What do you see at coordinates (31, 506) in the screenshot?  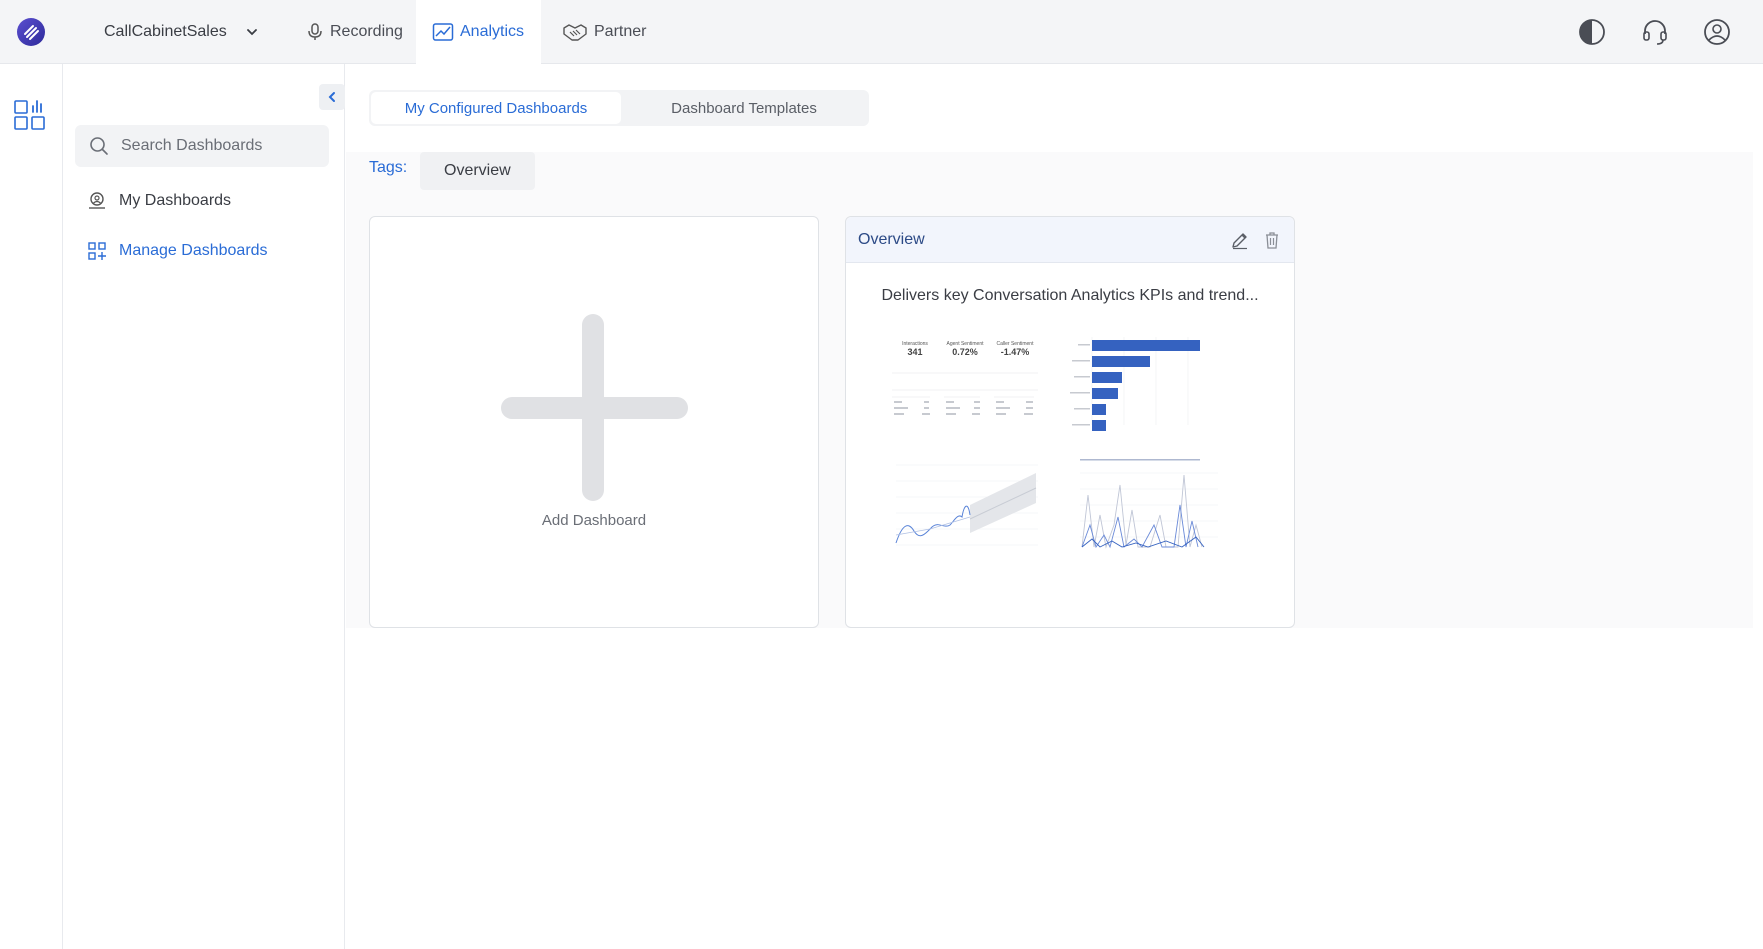 I see `left-rail` at bounding box center [31, 506].